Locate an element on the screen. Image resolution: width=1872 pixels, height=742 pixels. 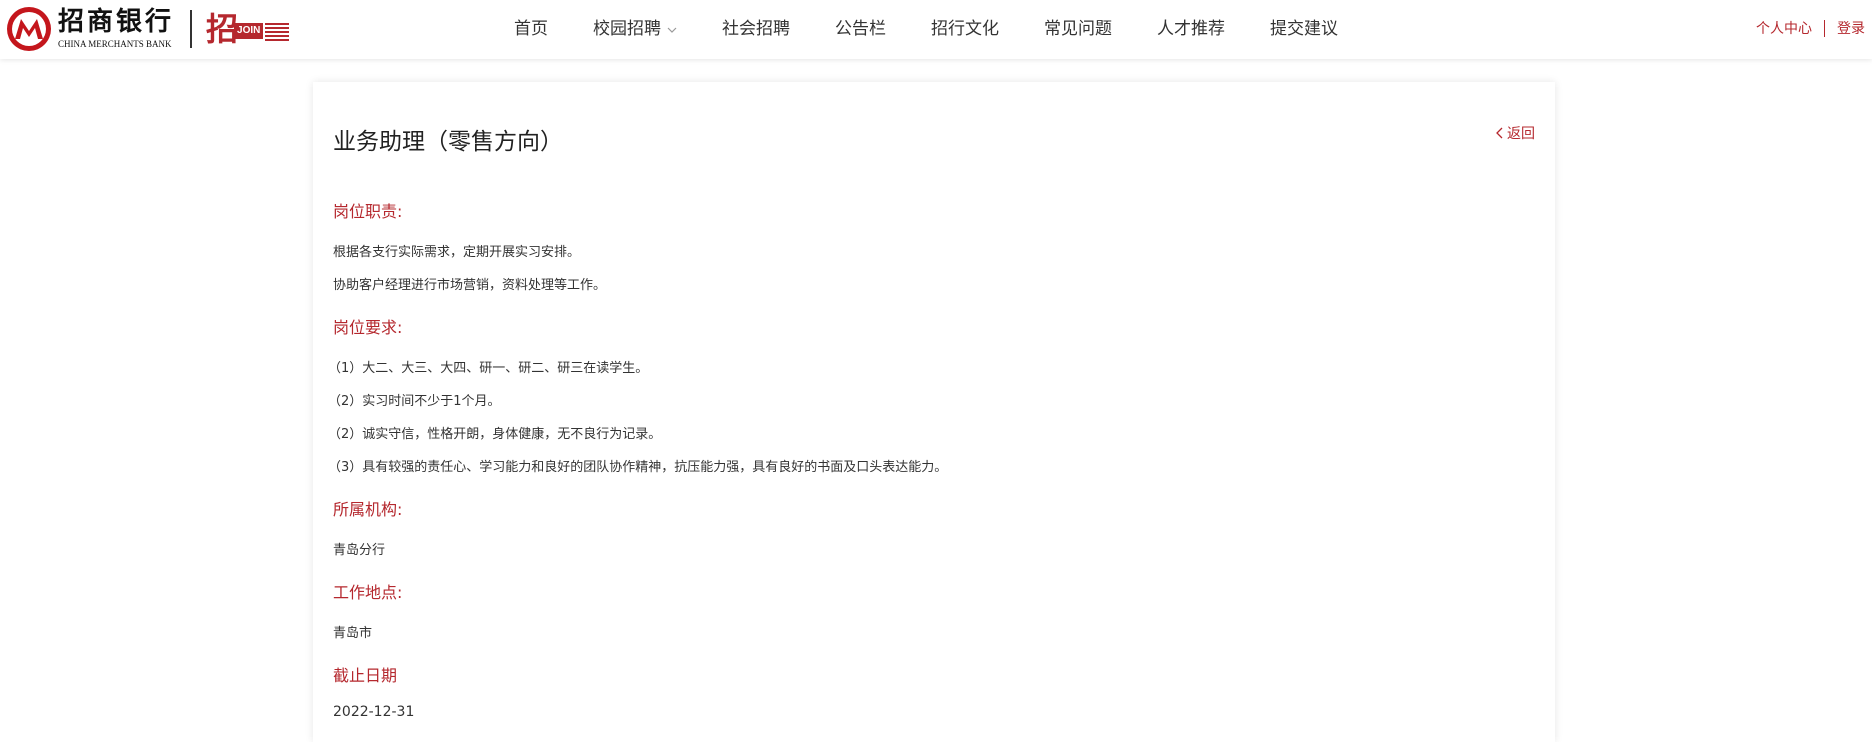
location-label: 工作地点: is located at coordinates (368, 592).